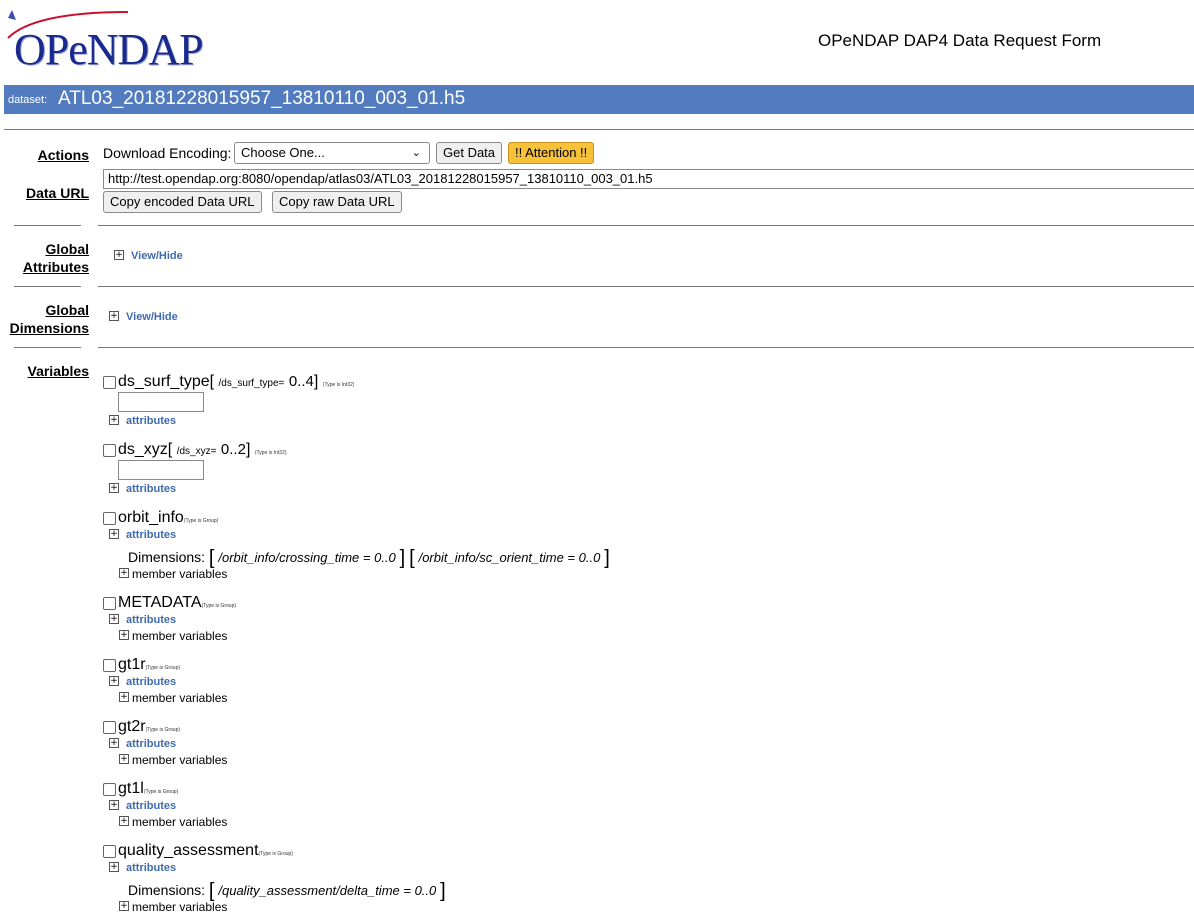 This screenshot has width=1194, height=922. I want to click on get-data-button: Get Data, so click(469, 153).